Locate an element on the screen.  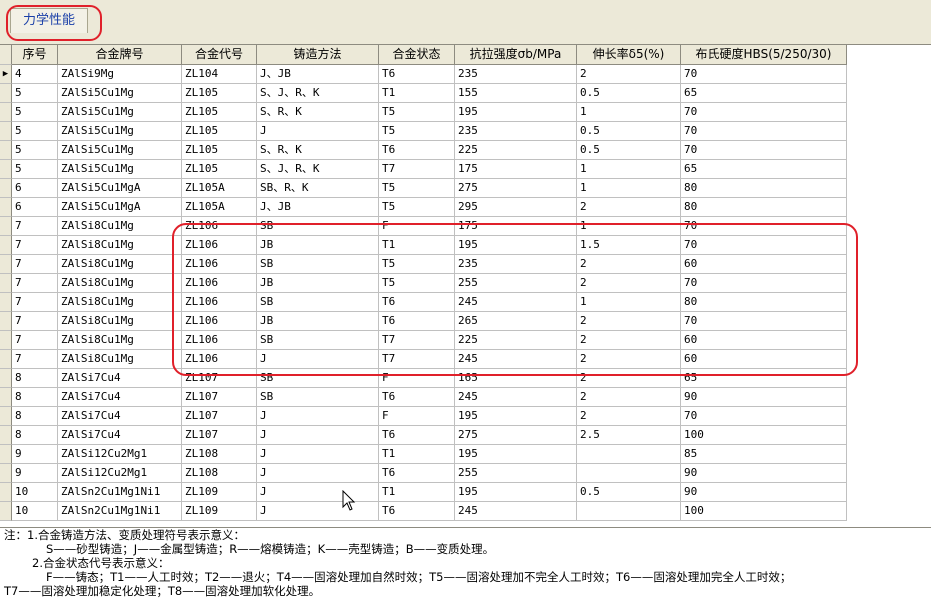
table-cell: 6 is located at coordinates (35, 188).